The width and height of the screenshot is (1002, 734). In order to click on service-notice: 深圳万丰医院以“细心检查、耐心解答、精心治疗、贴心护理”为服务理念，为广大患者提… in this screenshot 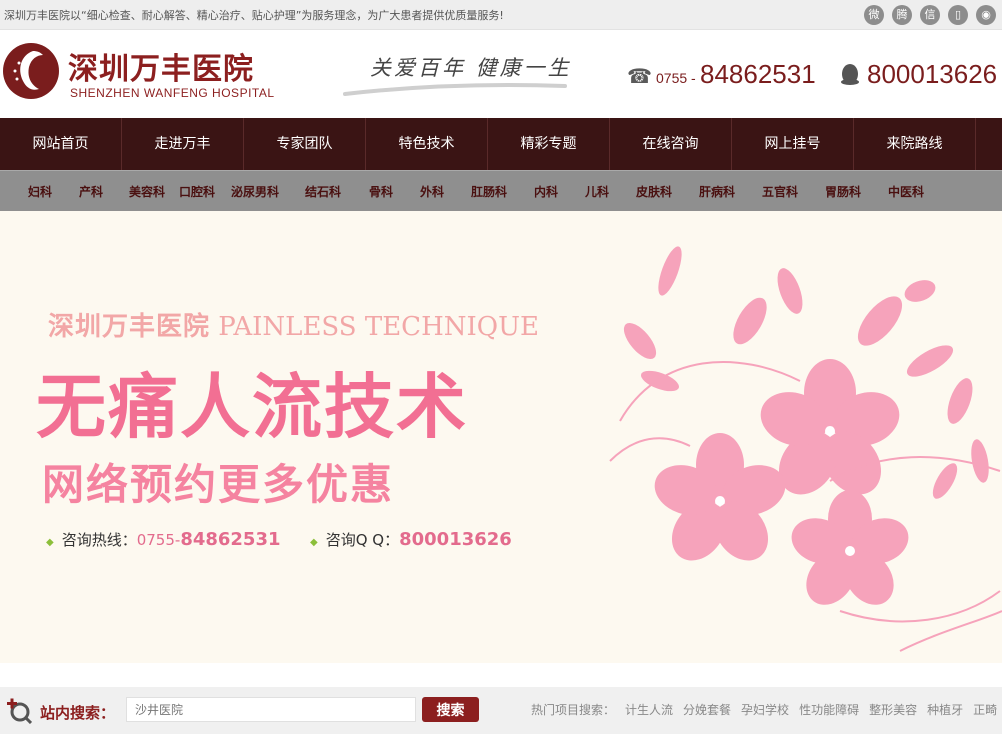, I will do `click(254, 15)`.